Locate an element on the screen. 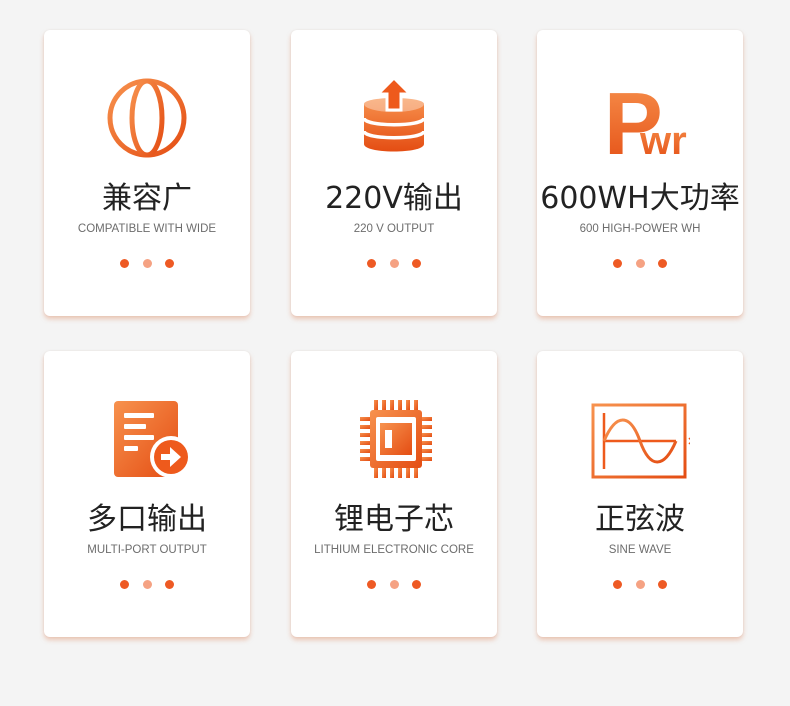  card-subtitle: COMPATIBLE WITH WIDE is located at coordinates (147, 229).